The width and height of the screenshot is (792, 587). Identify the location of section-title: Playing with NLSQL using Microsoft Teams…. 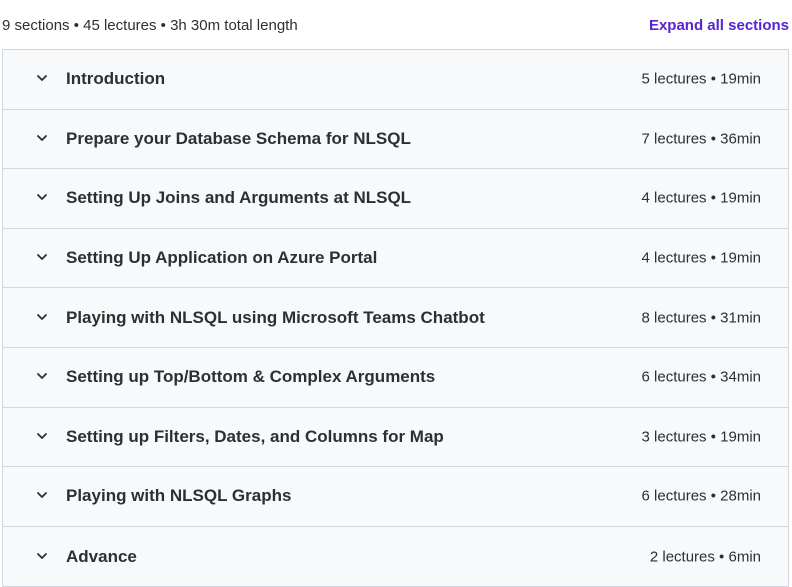
(275, 317).